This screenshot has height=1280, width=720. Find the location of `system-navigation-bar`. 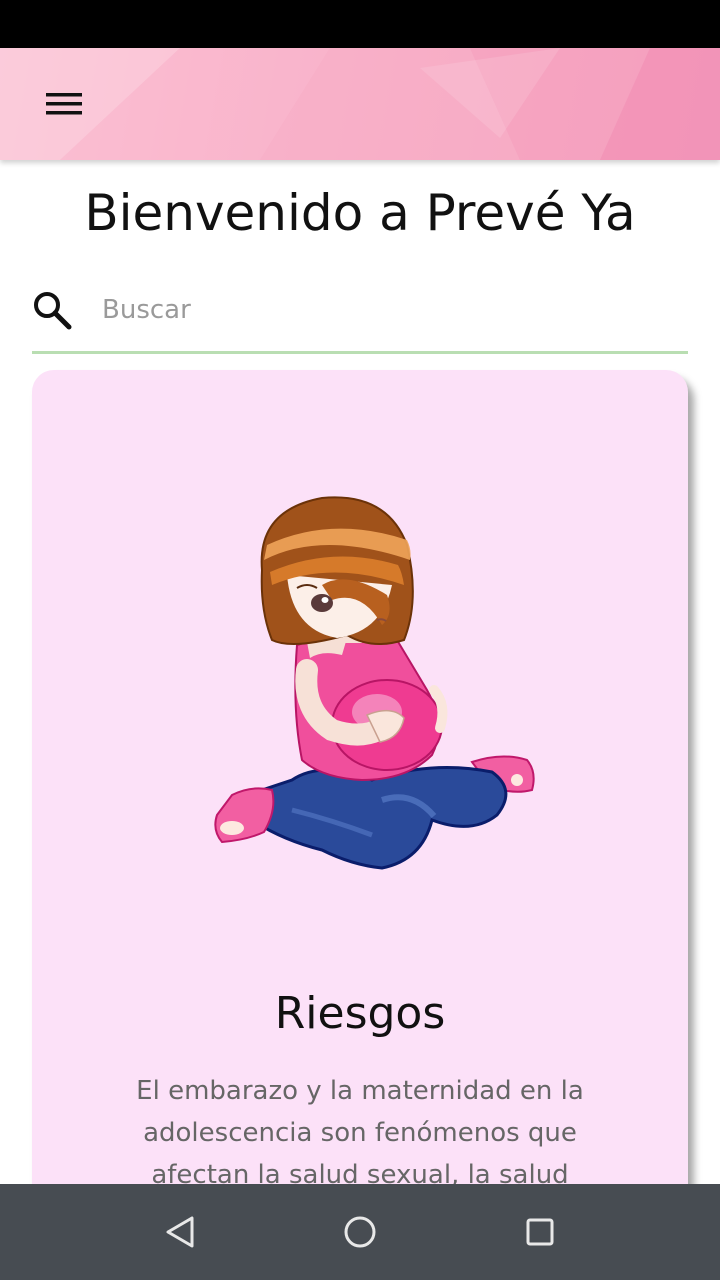

system-navigation-bar is located at coordinates (360, 1232).